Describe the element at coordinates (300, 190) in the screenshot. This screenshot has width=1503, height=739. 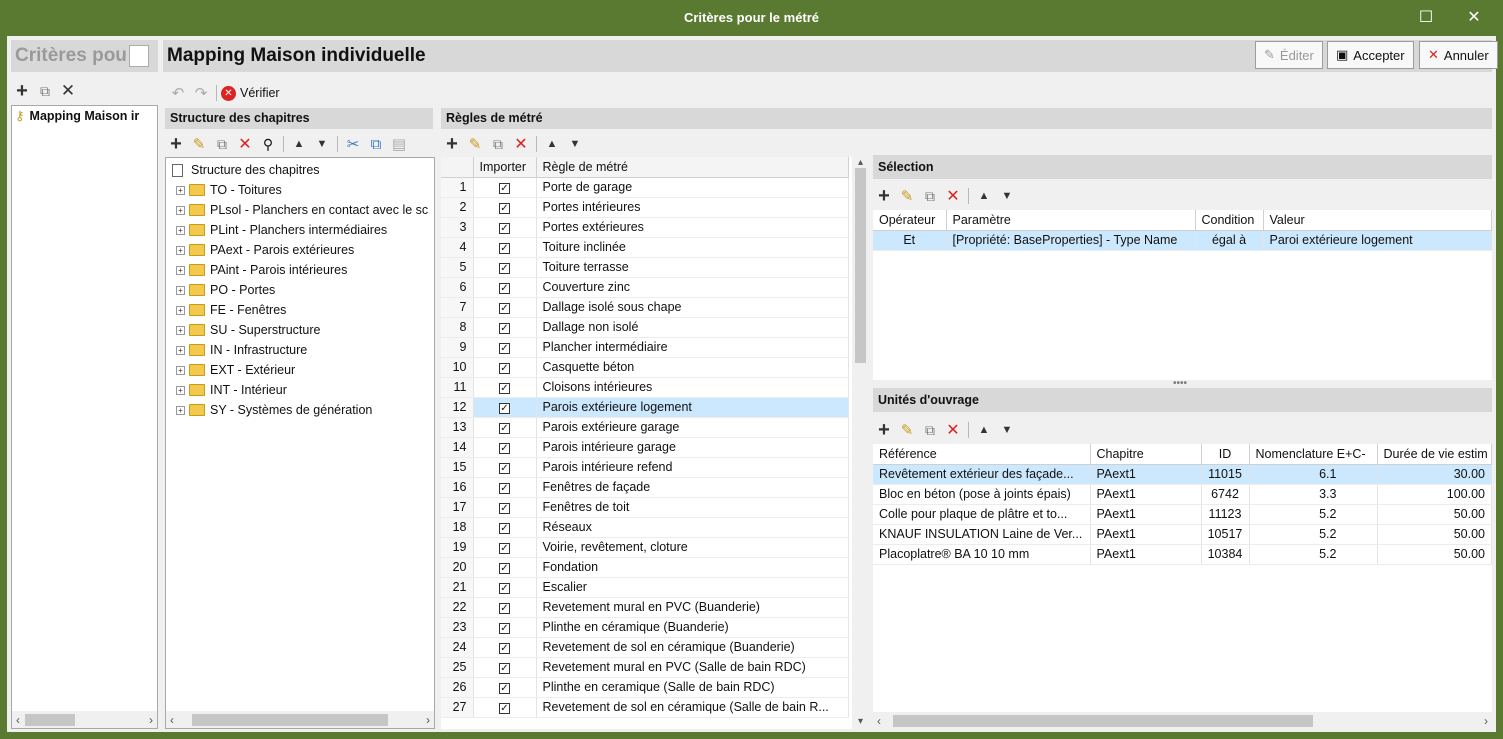
I see `chapter-item: + TO - Toitures` at that location.